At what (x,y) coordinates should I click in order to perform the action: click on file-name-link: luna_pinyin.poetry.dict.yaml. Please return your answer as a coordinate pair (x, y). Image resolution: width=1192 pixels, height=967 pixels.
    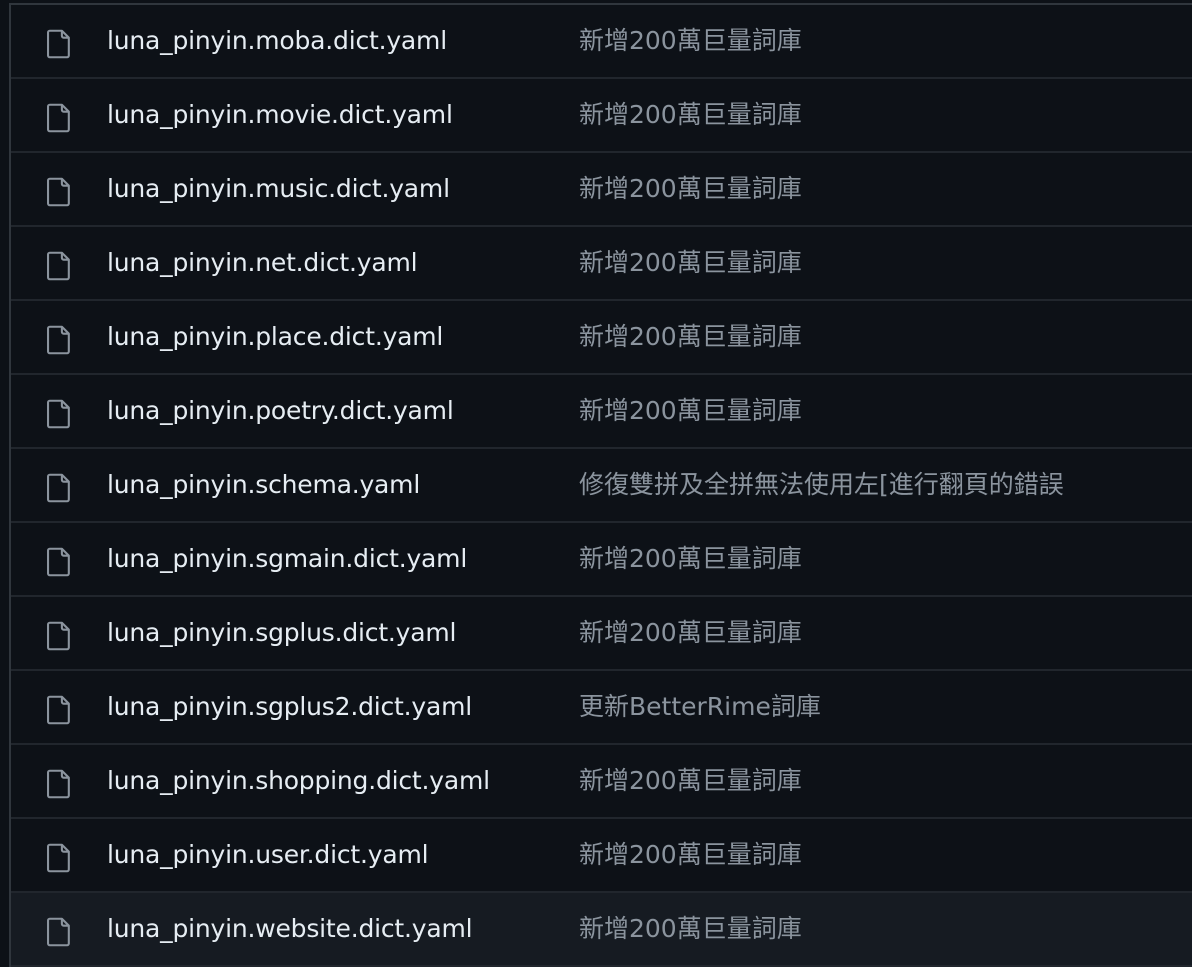
    Looking at the image, I should click on (280, 411).